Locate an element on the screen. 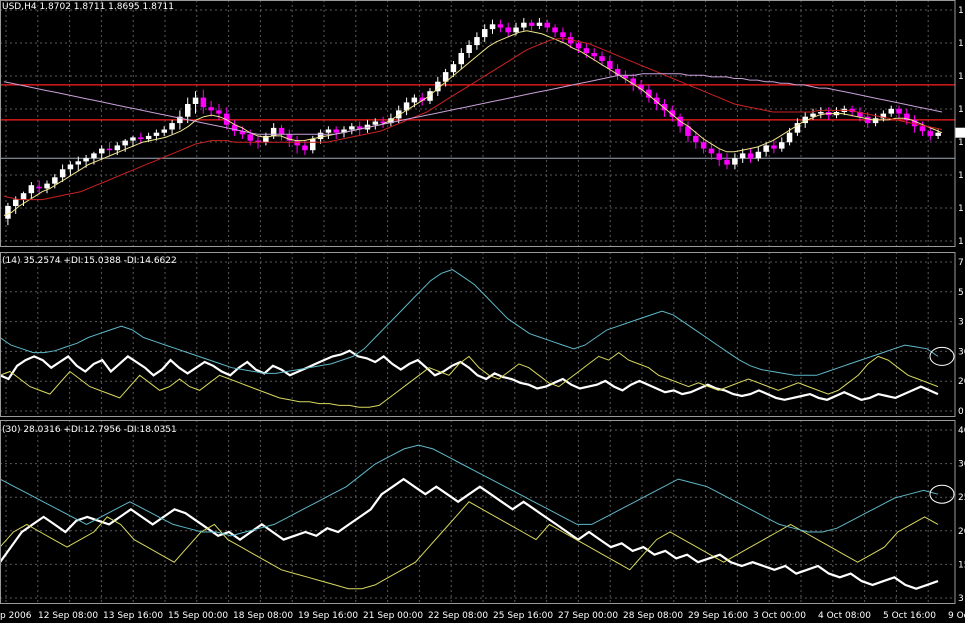  y-tick-label: 5 is located at coordinates (961, 293).